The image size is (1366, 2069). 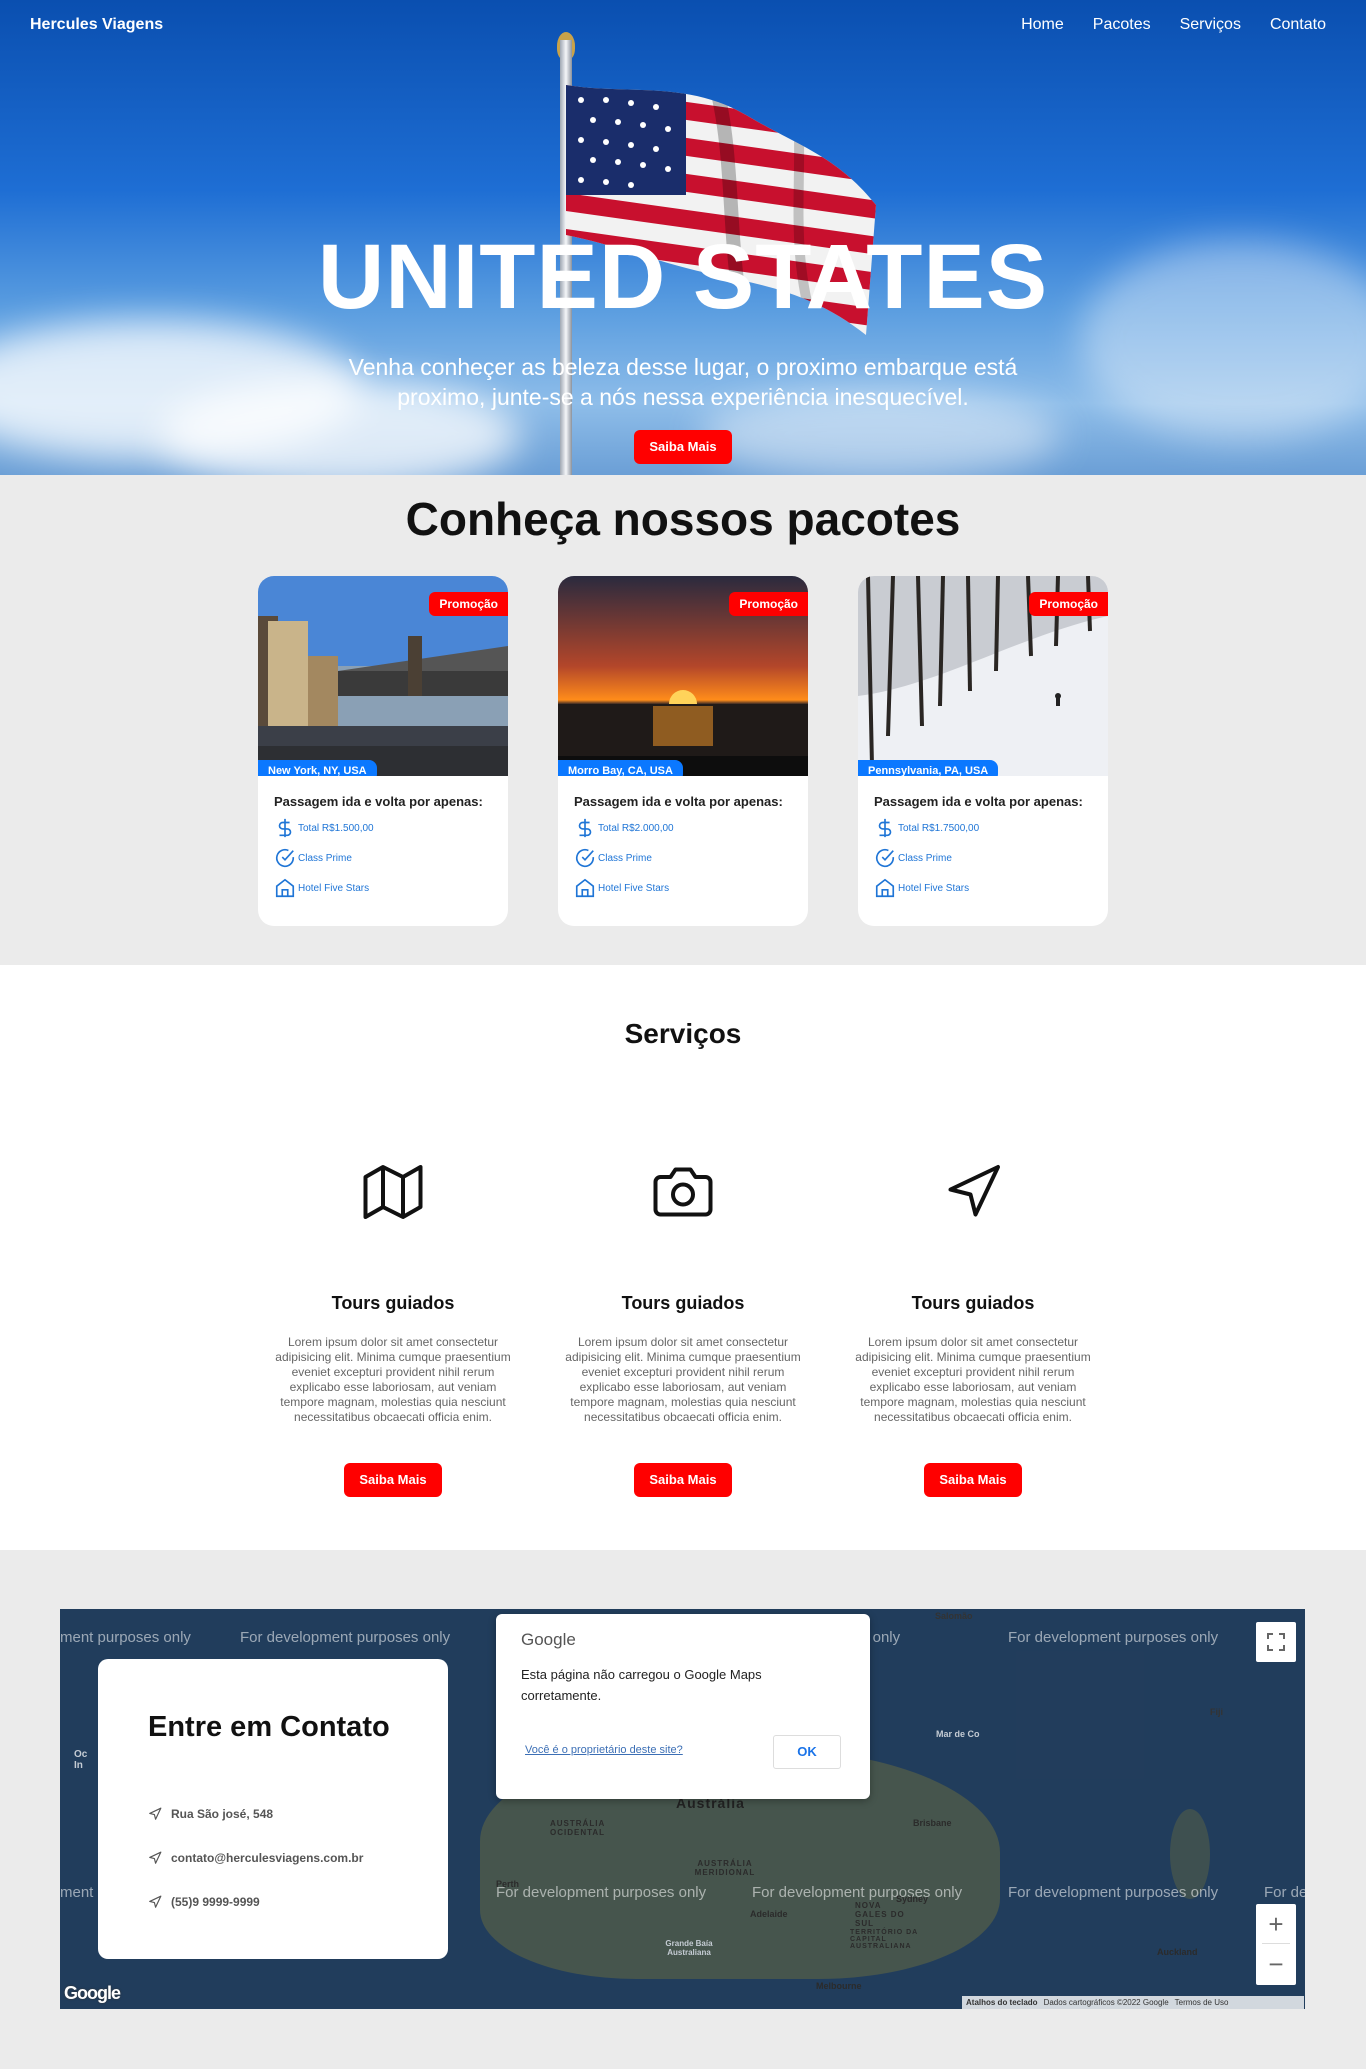 I want to click on map-city-label: Sydney, so click(x=912, y=1899).